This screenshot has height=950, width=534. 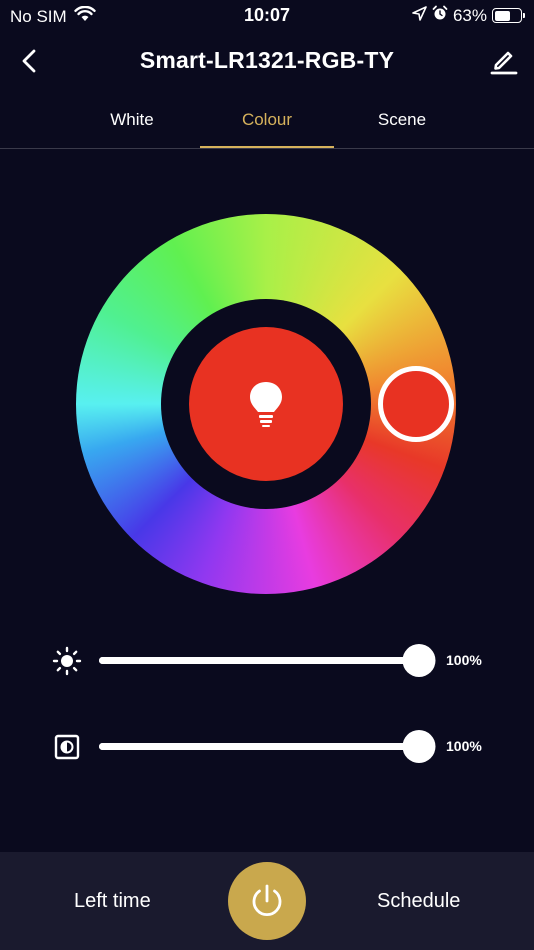 What do you see at coordinates (419, 746) in the screenshot?
I see `saturation-thumb` at bounding box center [419, 746].